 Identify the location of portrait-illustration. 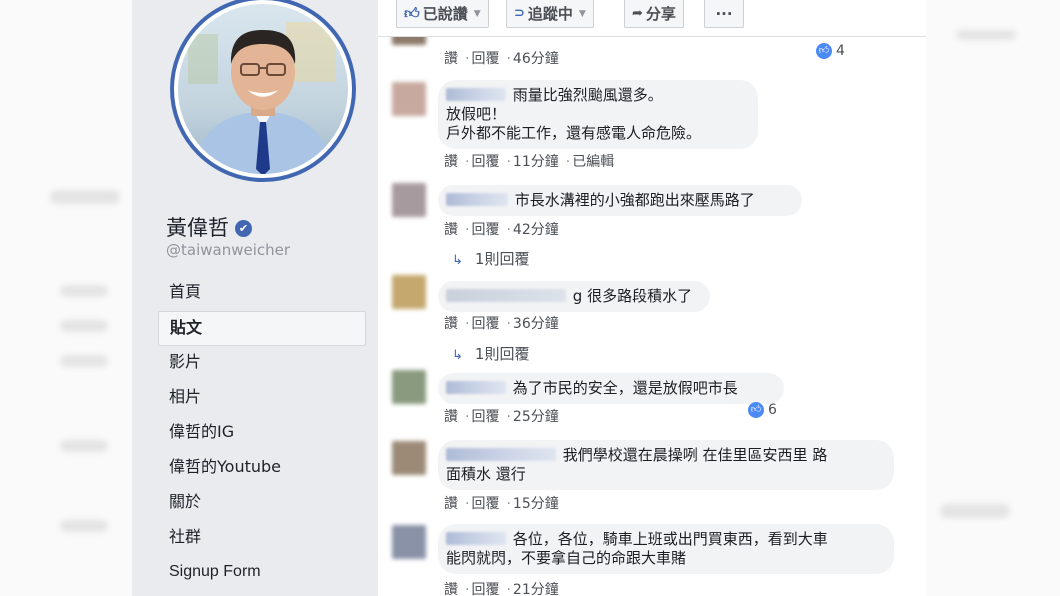
(262, 98).